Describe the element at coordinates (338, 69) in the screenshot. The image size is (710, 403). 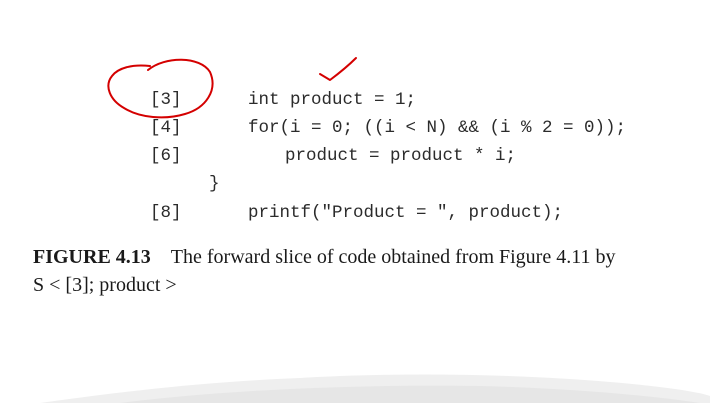
I see `check-mark-annotation` at that location.